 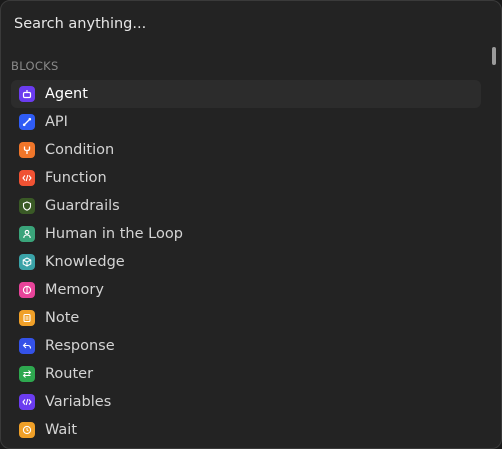 I want to click on arrows-icon-glyph, so click(x=27, y=374).